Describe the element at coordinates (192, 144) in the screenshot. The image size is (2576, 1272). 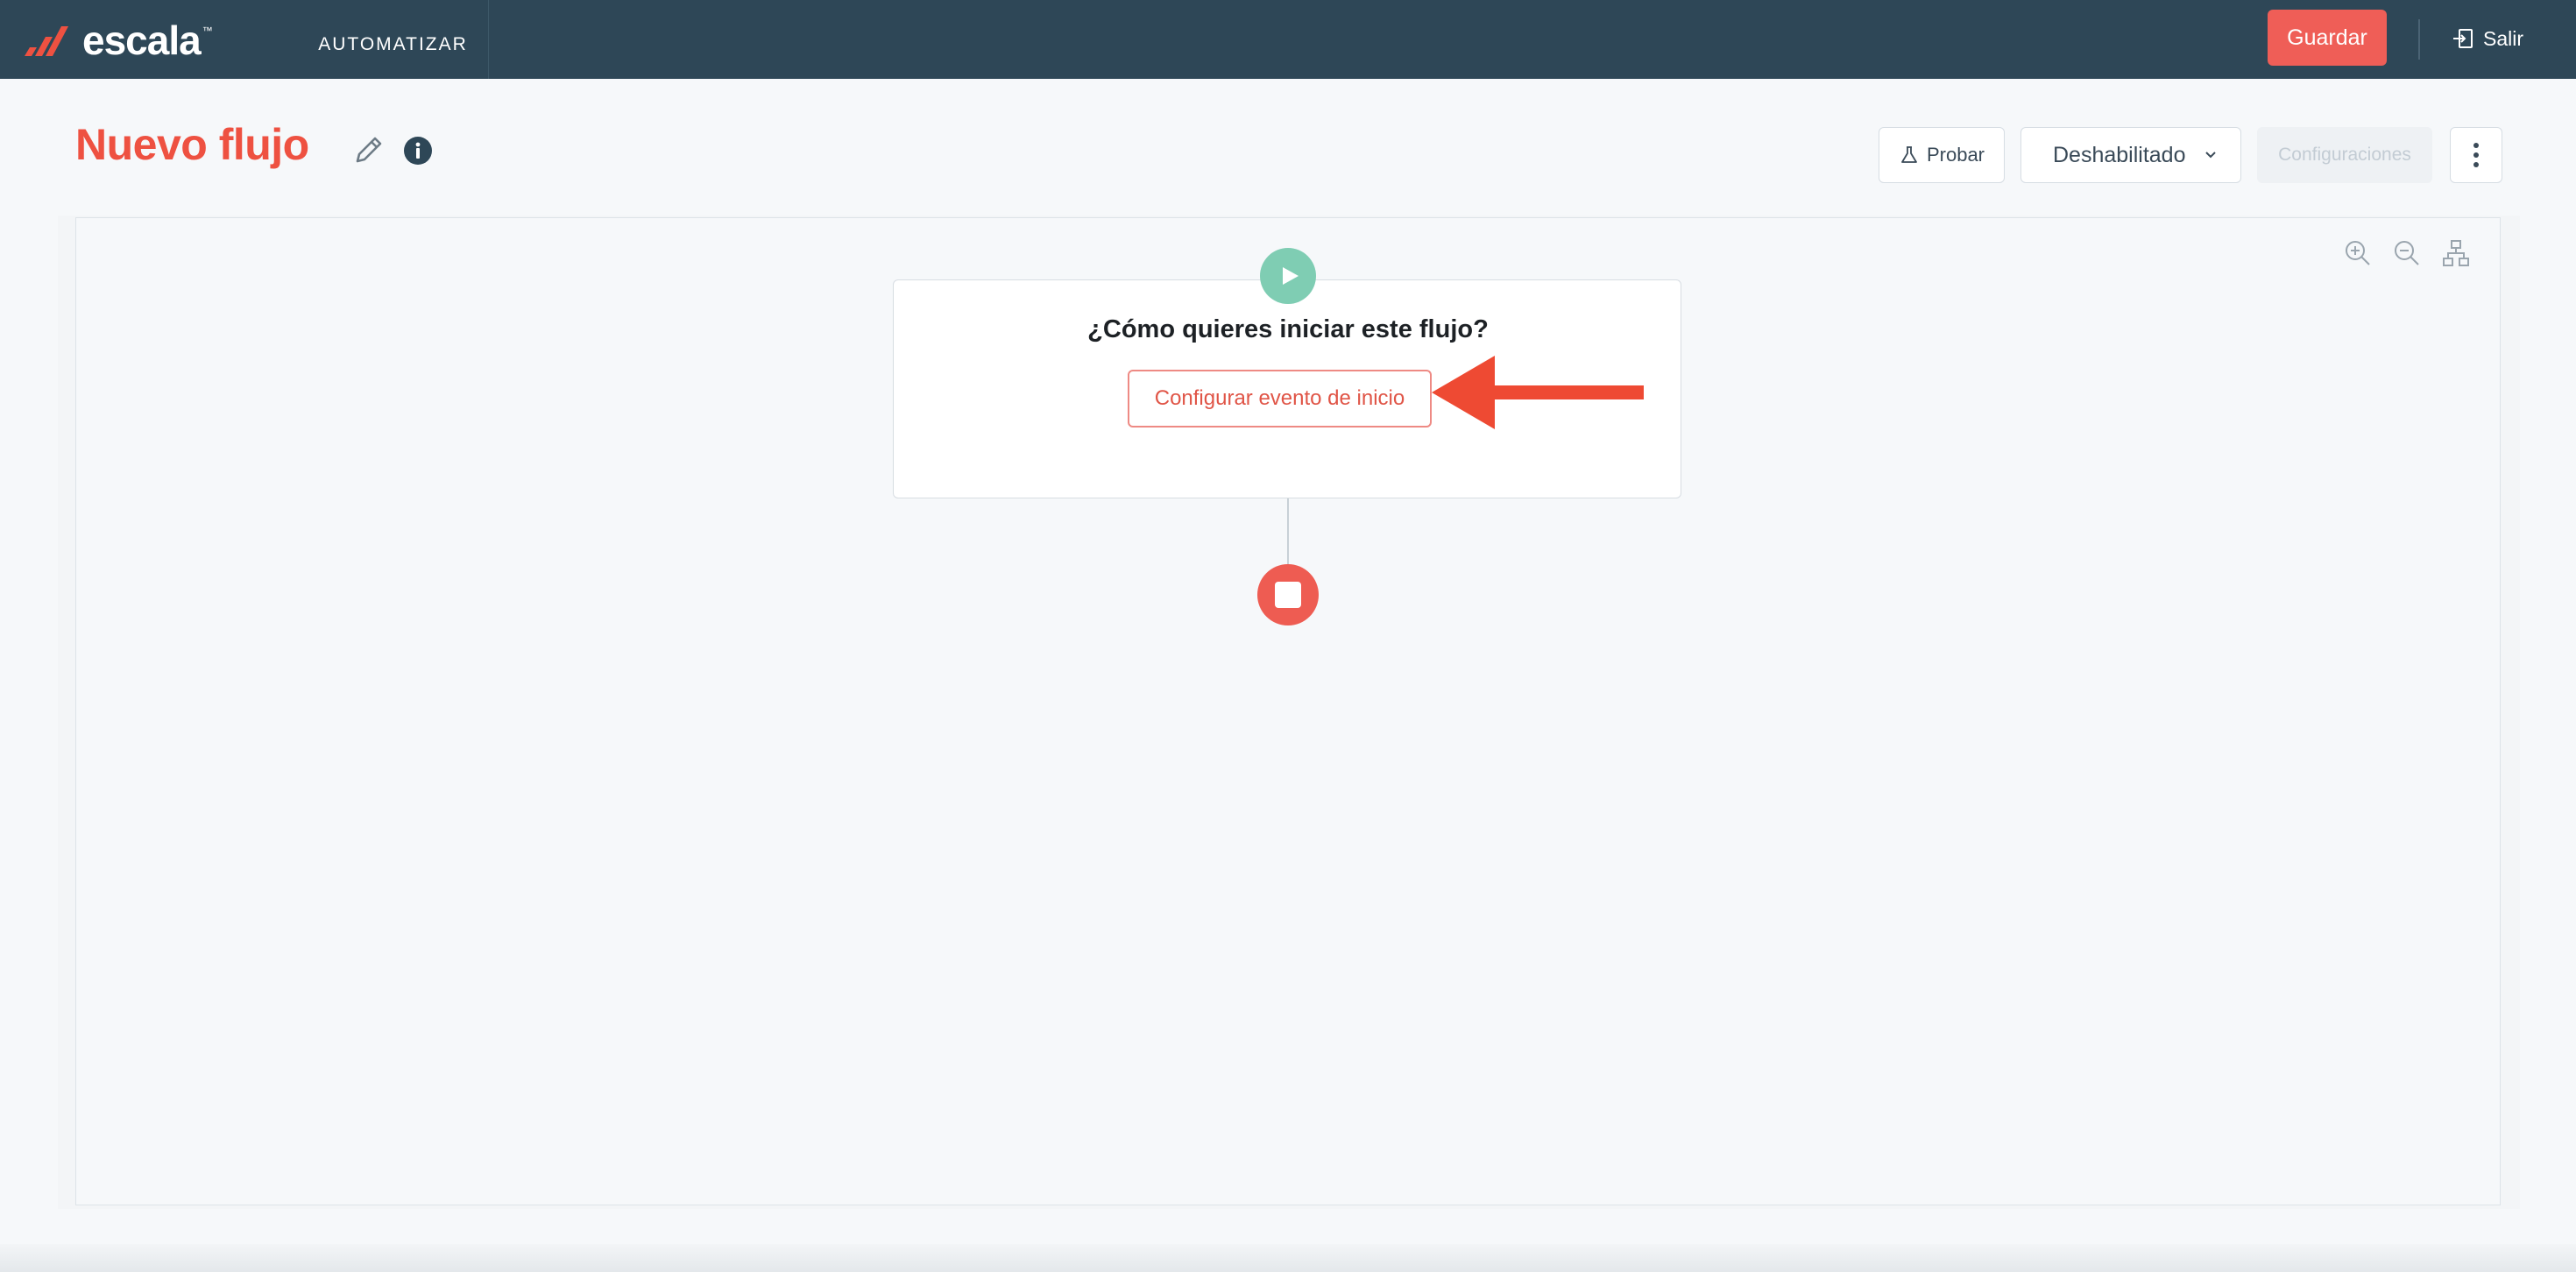
I see `page-title: Nuevo flujo` at that location.